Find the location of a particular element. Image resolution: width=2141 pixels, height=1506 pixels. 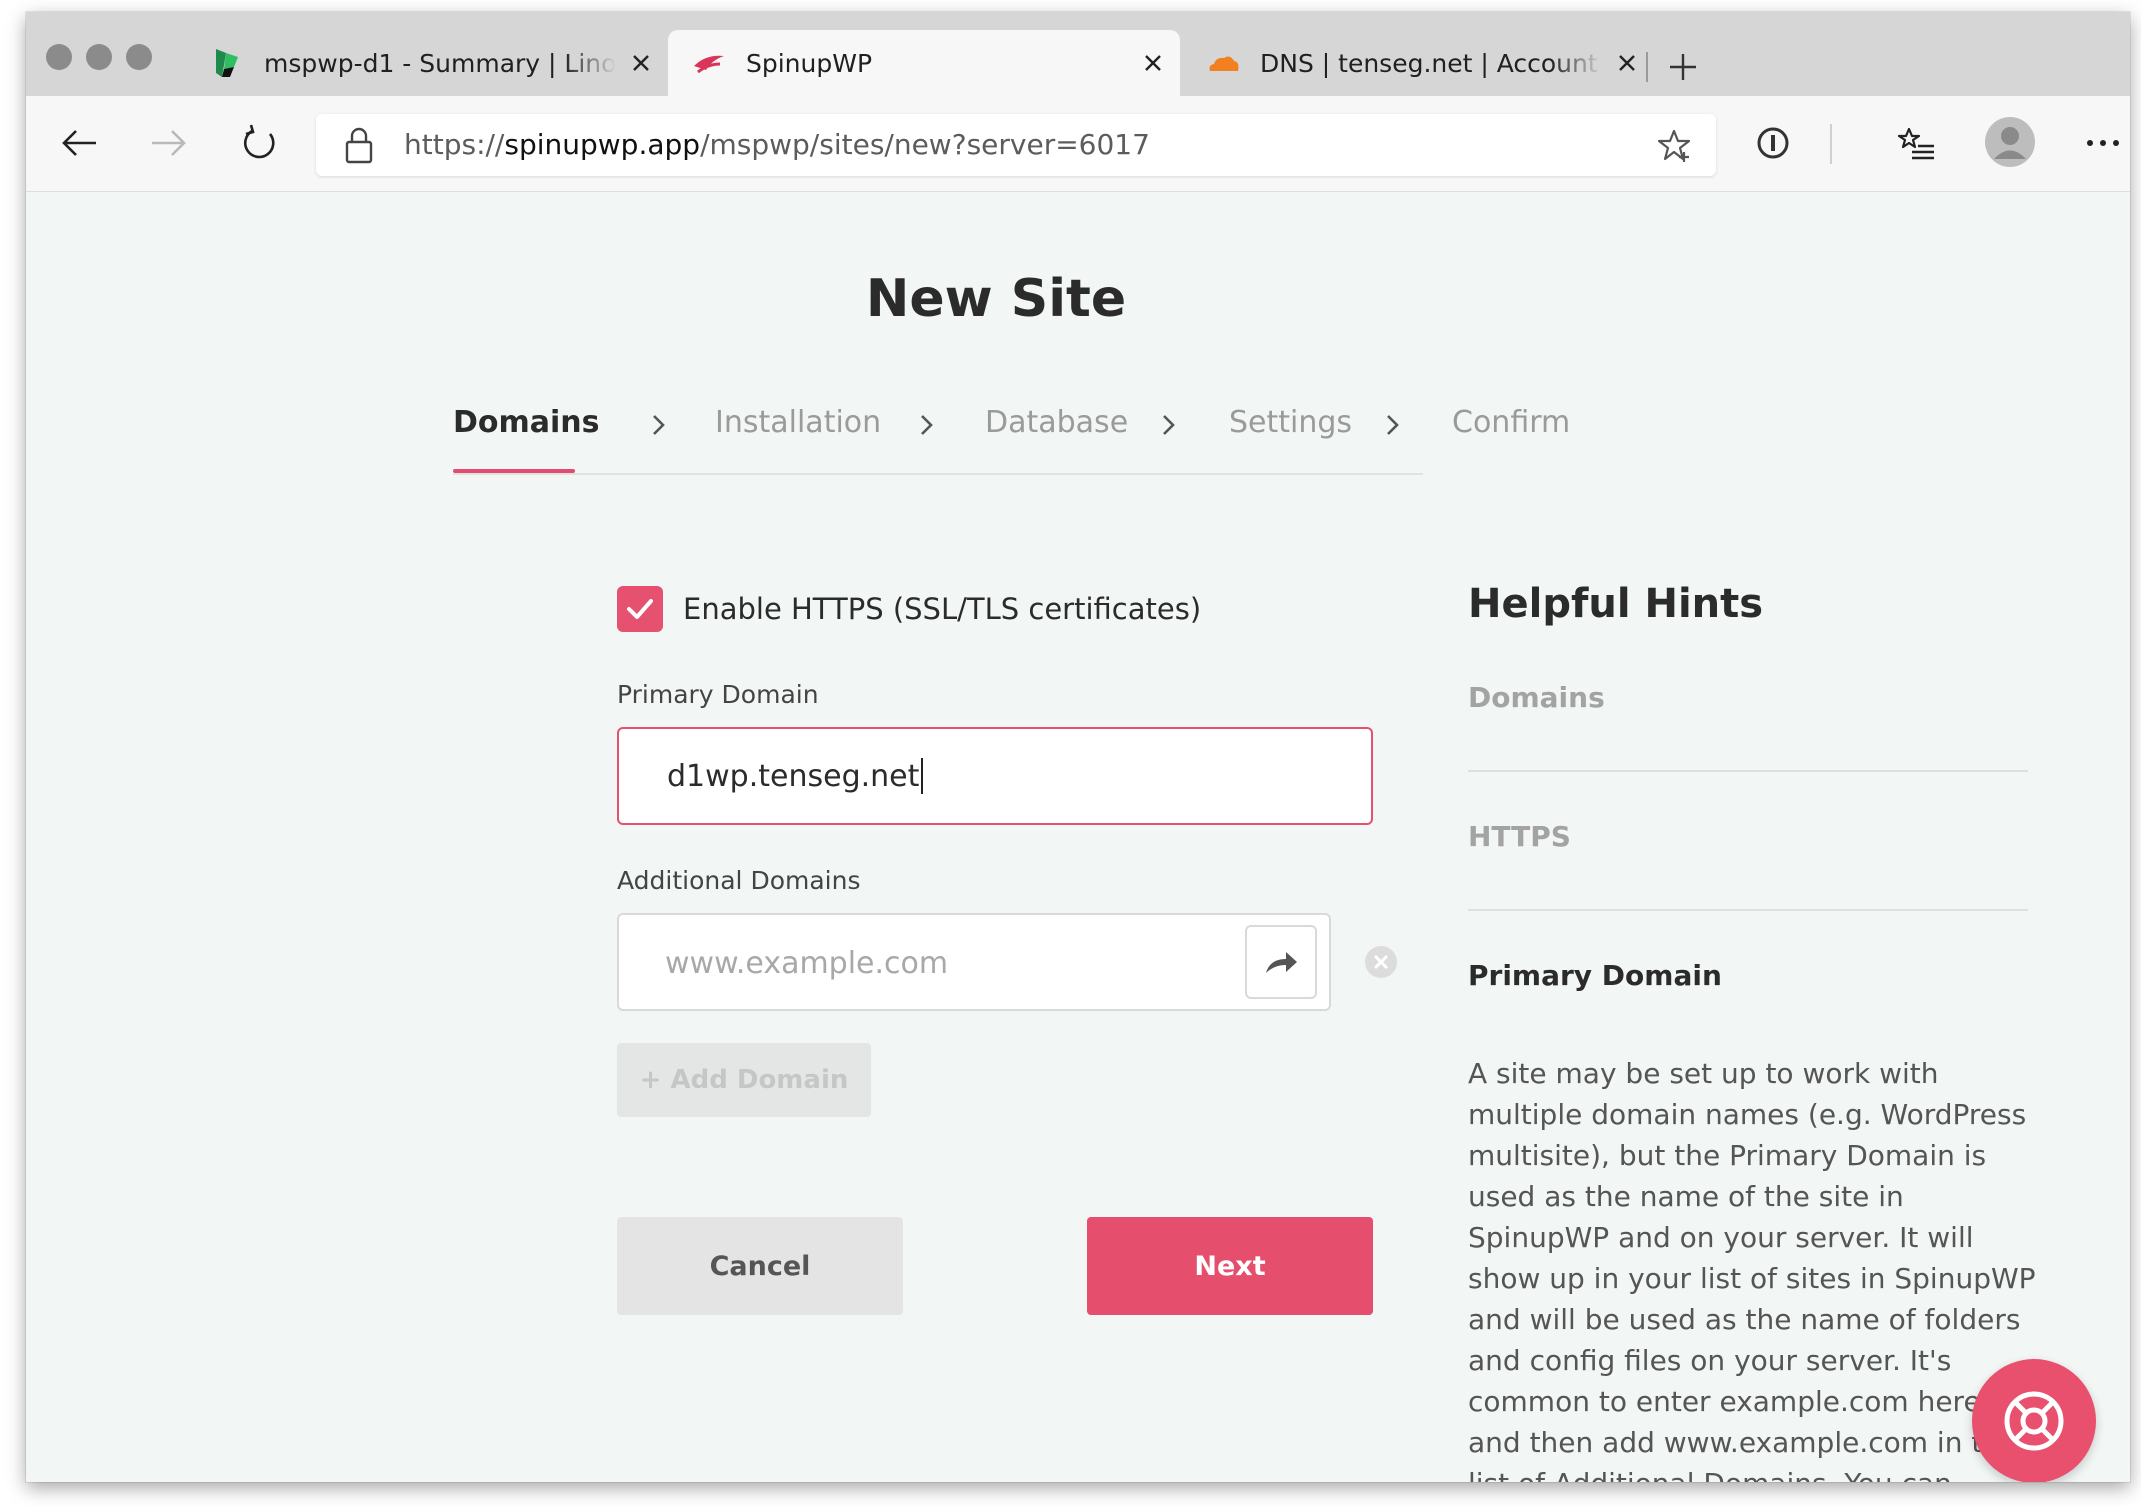

active-step-underline is located at coordinates (514, 471).